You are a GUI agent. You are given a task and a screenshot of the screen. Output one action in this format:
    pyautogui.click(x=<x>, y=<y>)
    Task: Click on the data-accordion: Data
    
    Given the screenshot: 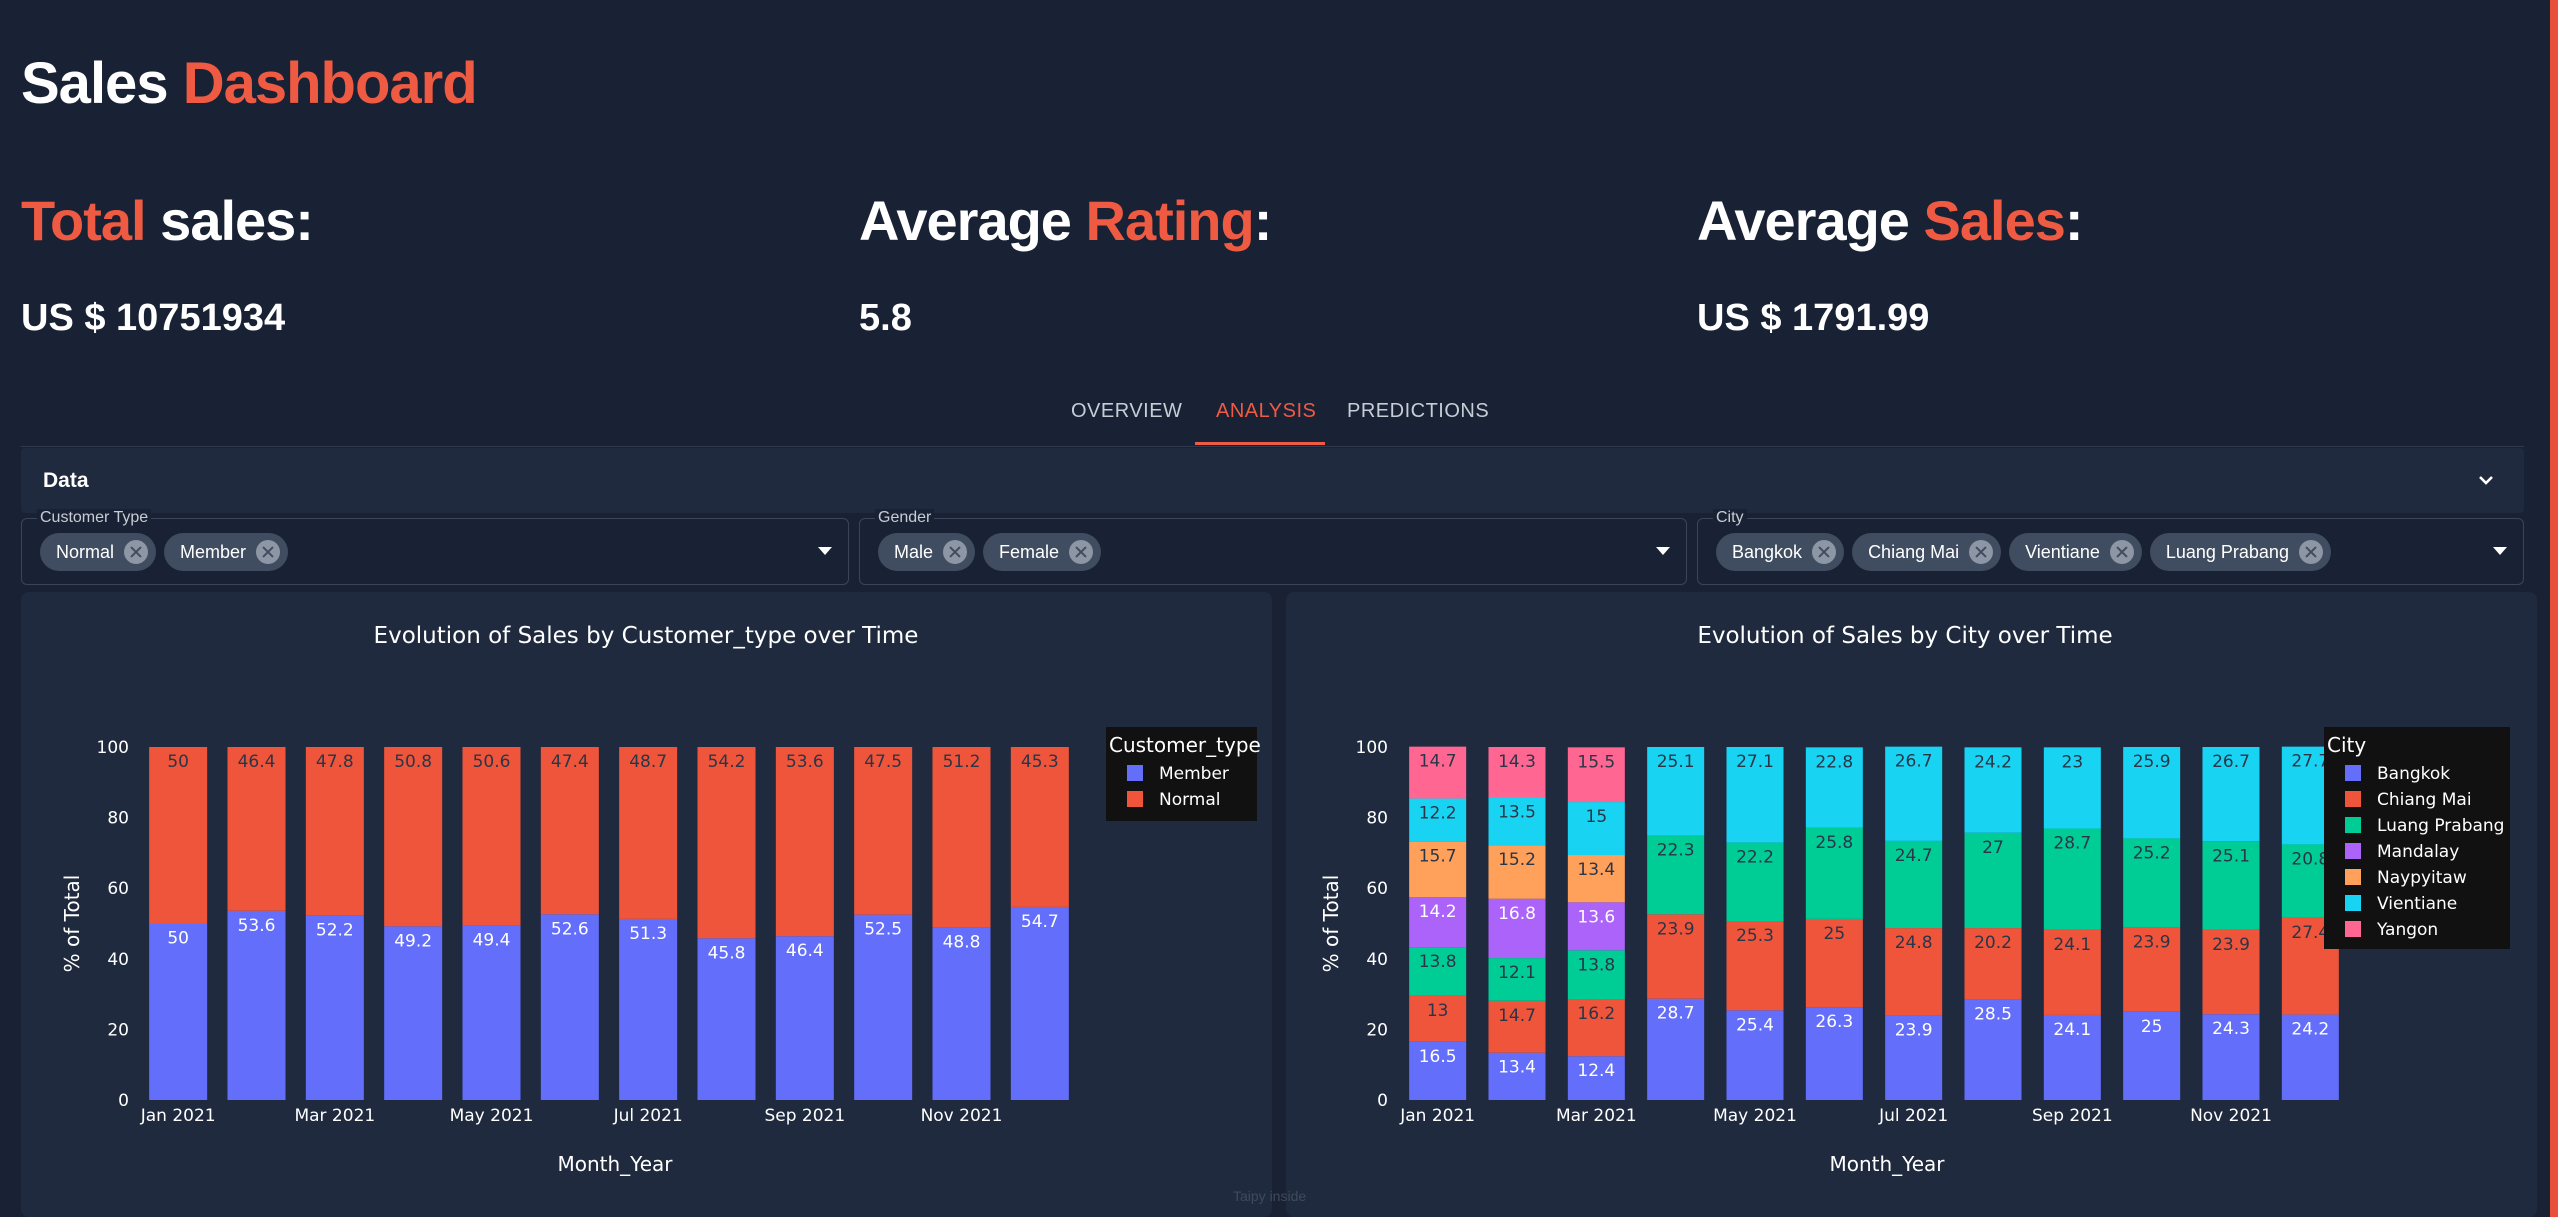 What is the action you would take?
    pyautogui.click(x=1272, y=480)
    